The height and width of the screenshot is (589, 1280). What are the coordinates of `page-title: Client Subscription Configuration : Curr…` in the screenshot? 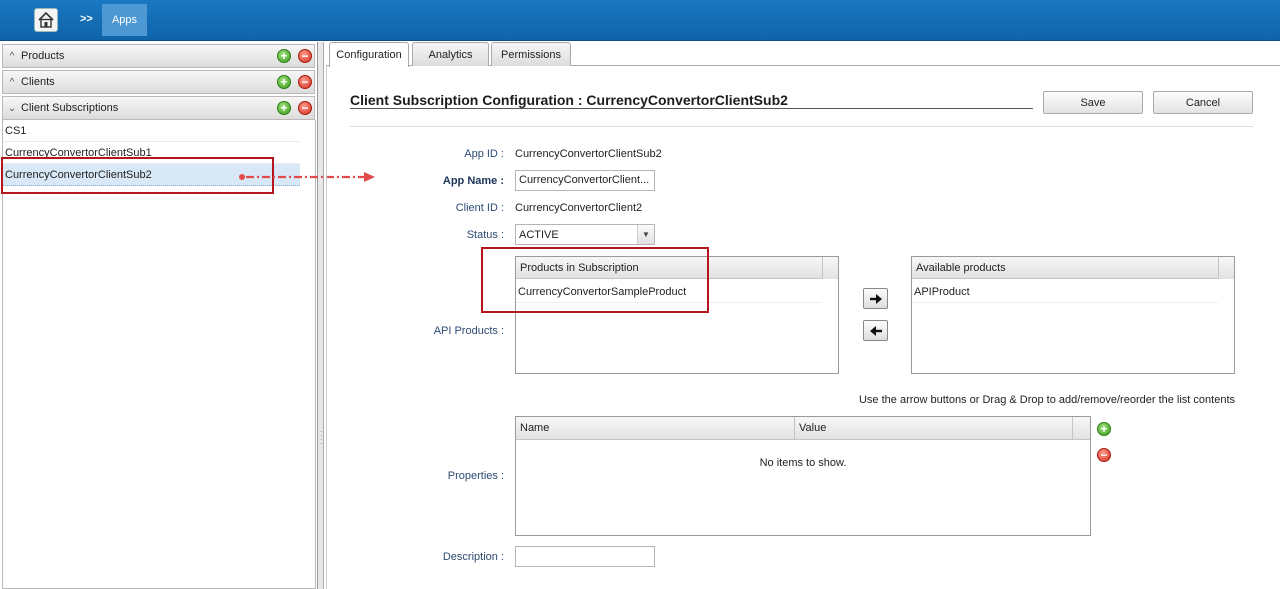 It's located at (691, 100).